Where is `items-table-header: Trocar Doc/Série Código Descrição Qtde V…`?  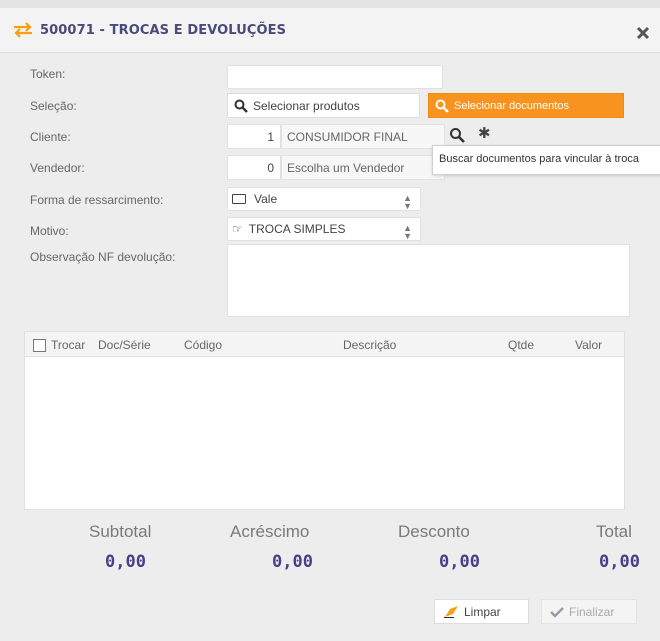 items-table-header: Trocar Doc/Série Código Descrição Qtde V… is located at coordinates (324, 344).